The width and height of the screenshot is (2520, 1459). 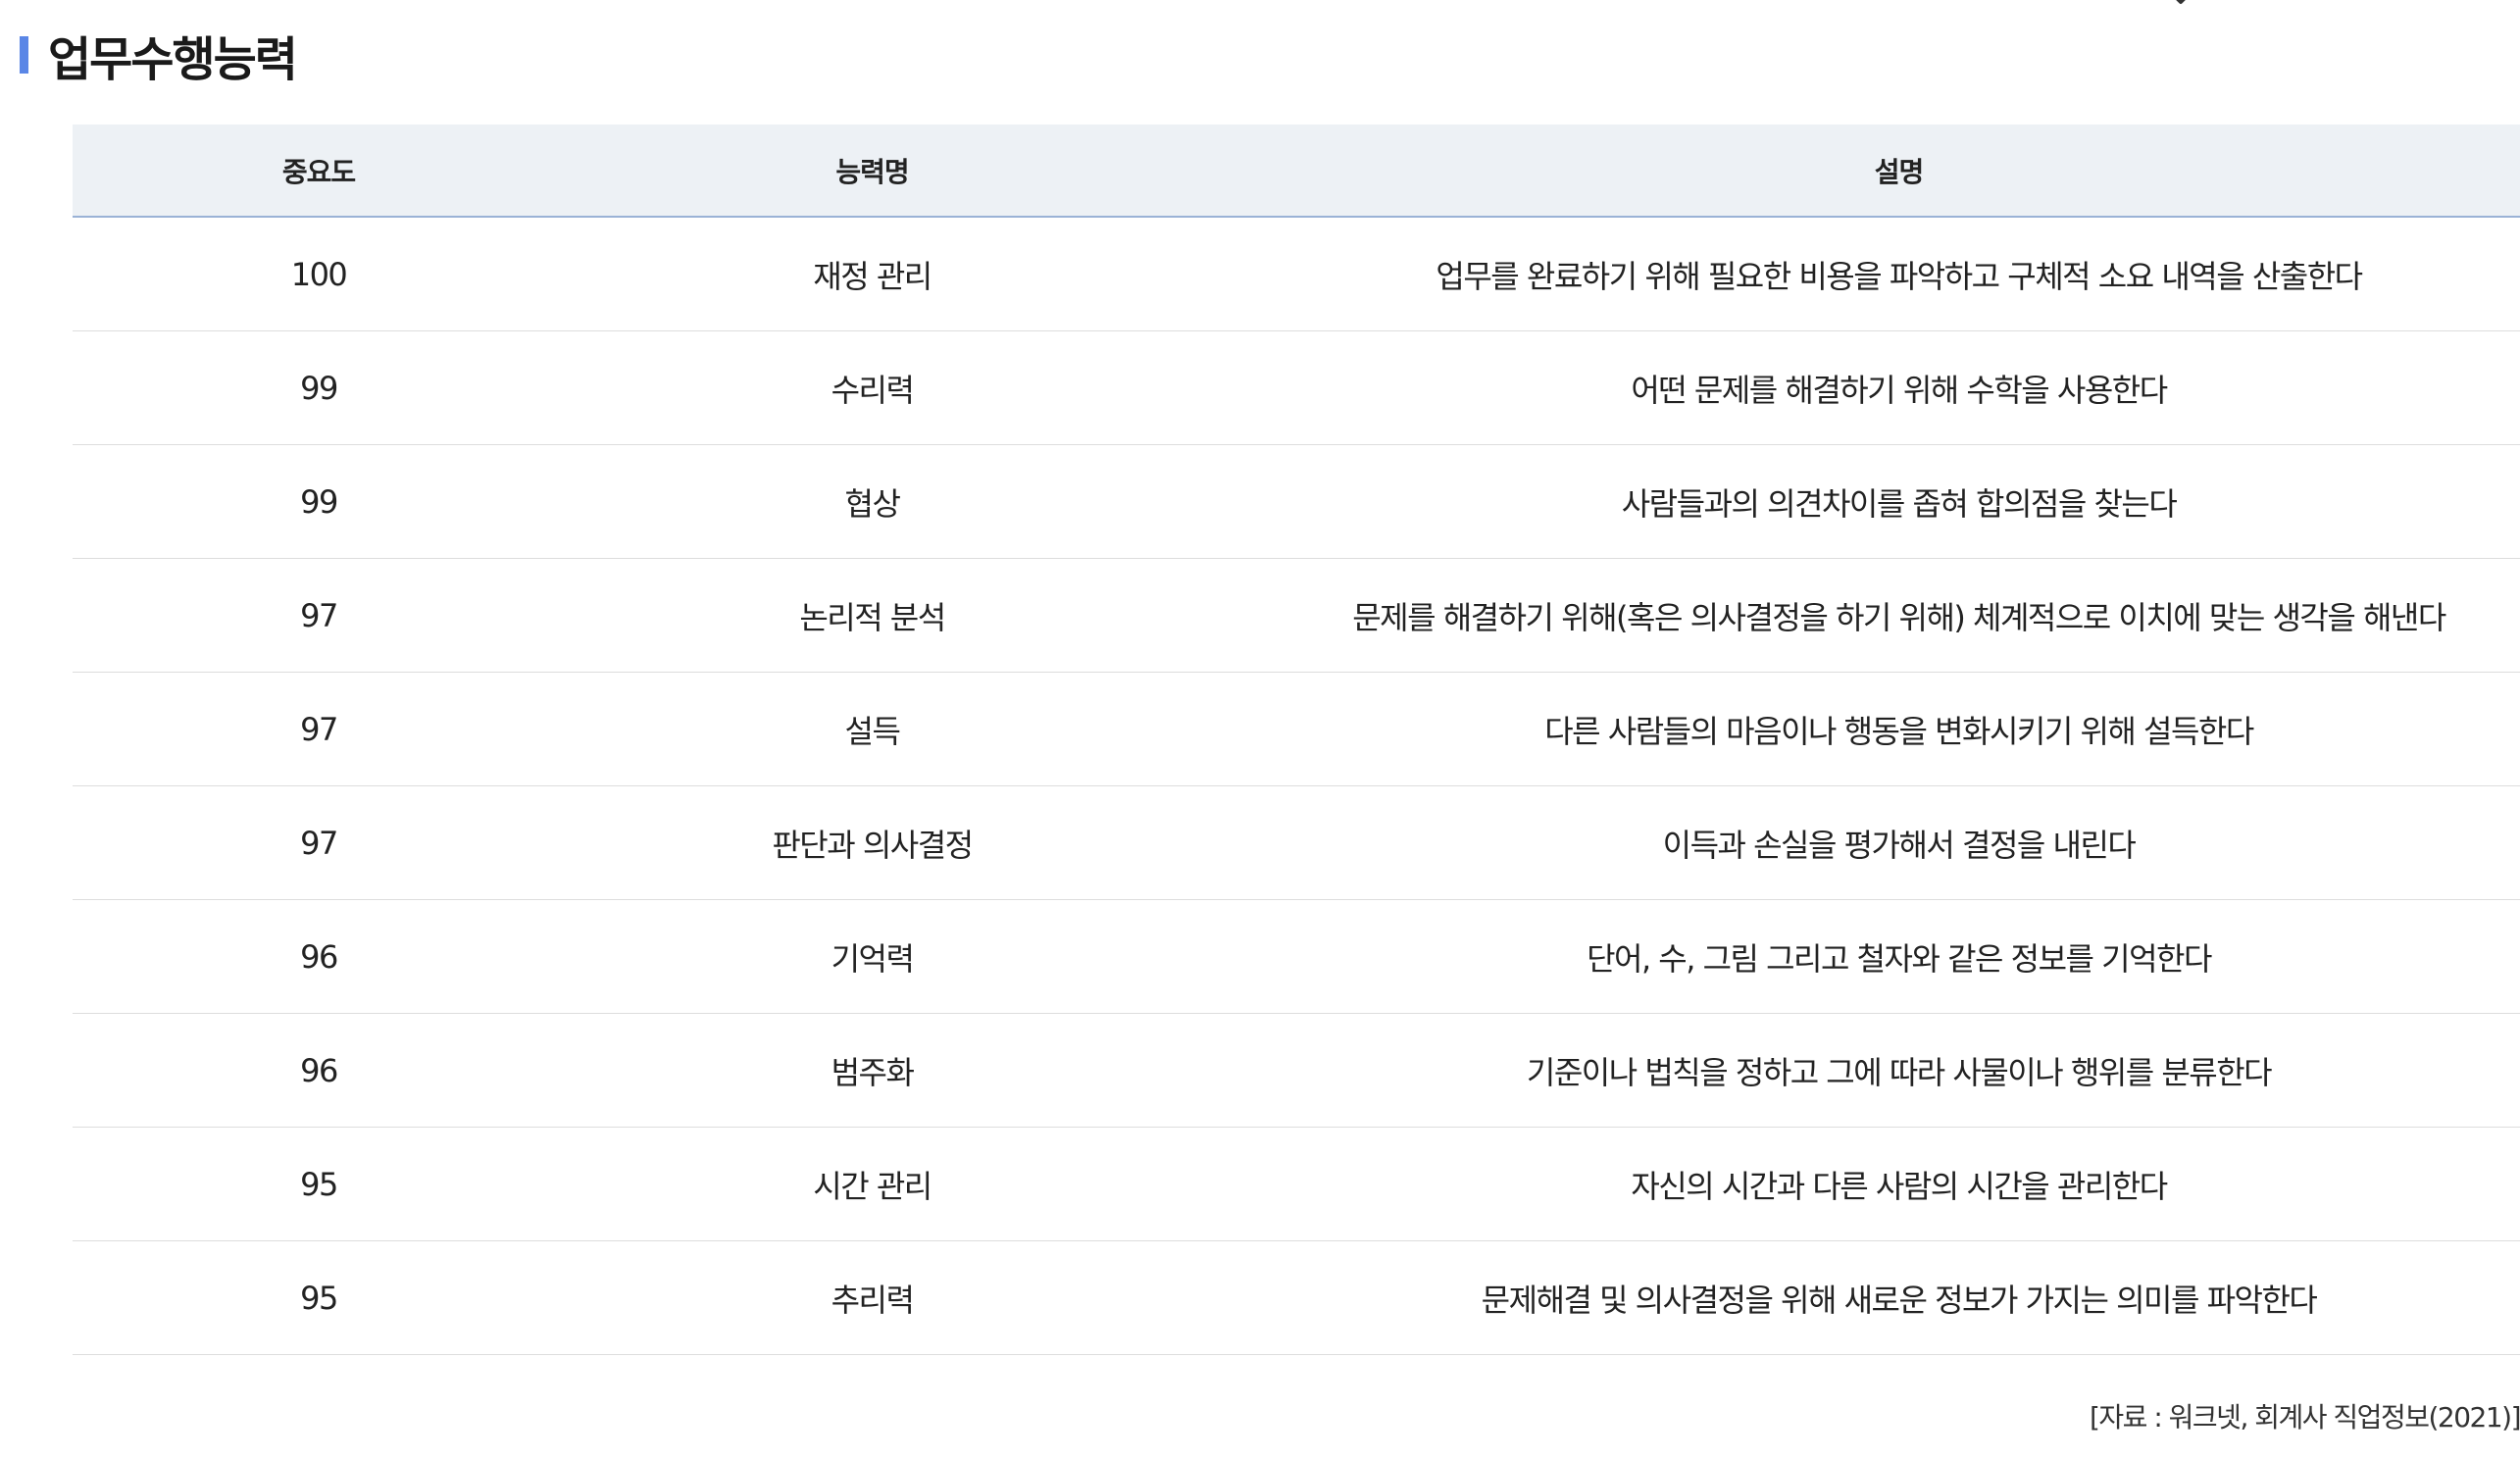 What do you see at coordinates (872, 172) in the screenshot?
I see `header-ability-name: 능력명` at bounding box center [872, 172].